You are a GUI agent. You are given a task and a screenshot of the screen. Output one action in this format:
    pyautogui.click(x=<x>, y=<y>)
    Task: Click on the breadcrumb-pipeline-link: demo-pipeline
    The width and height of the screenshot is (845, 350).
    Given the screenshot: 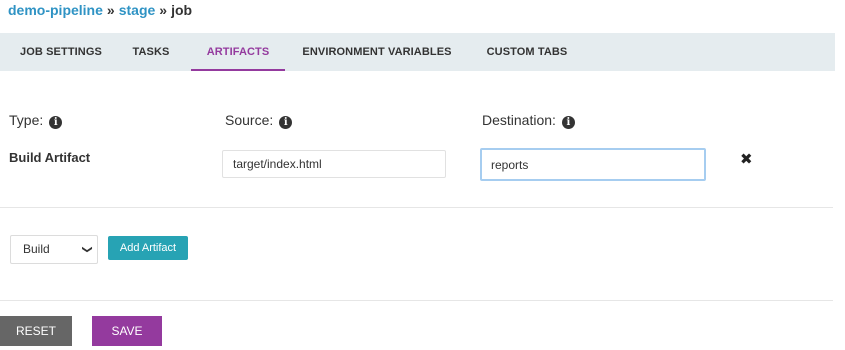 What is the action you would take?
    pyautogui.click(x=55, y=10)
    